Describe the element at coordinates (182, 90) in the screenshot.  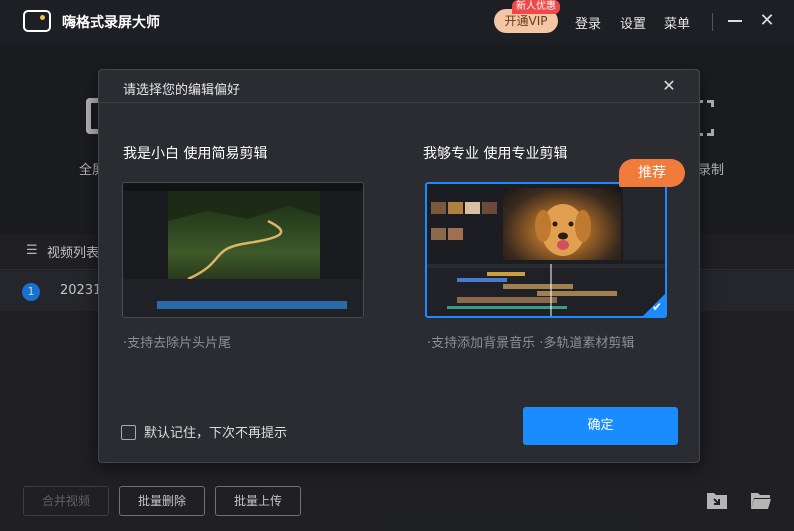
I see `dialog-title: 请选择您的编辑偏好` at that location.